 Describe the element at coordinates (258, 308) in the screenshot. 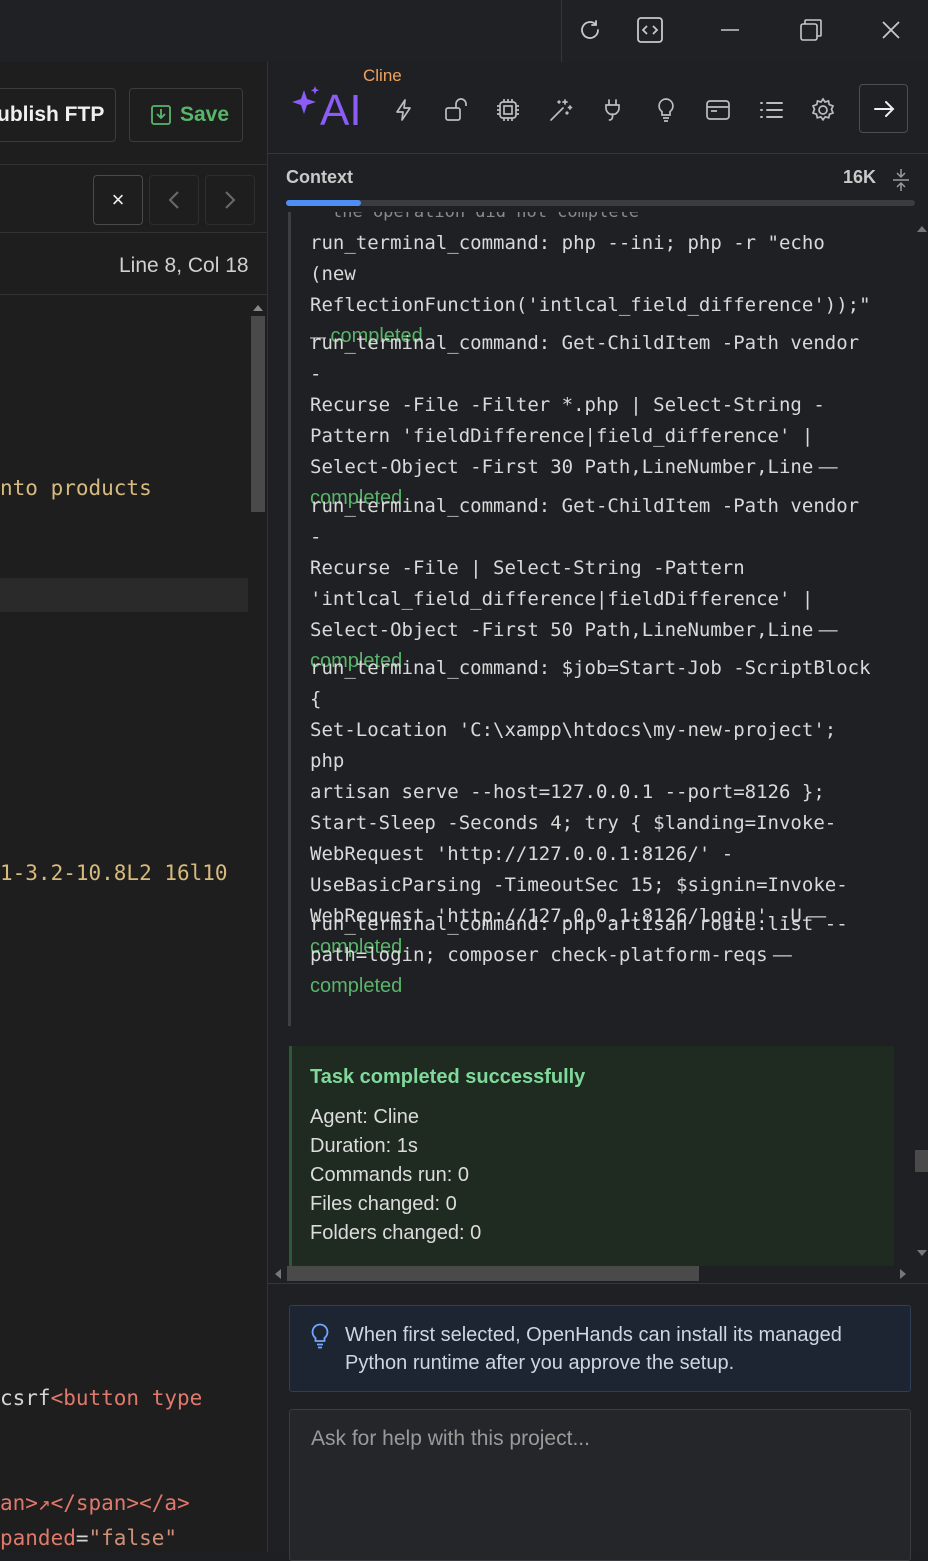

I see `scroll-up-arrow-icon` at that location.